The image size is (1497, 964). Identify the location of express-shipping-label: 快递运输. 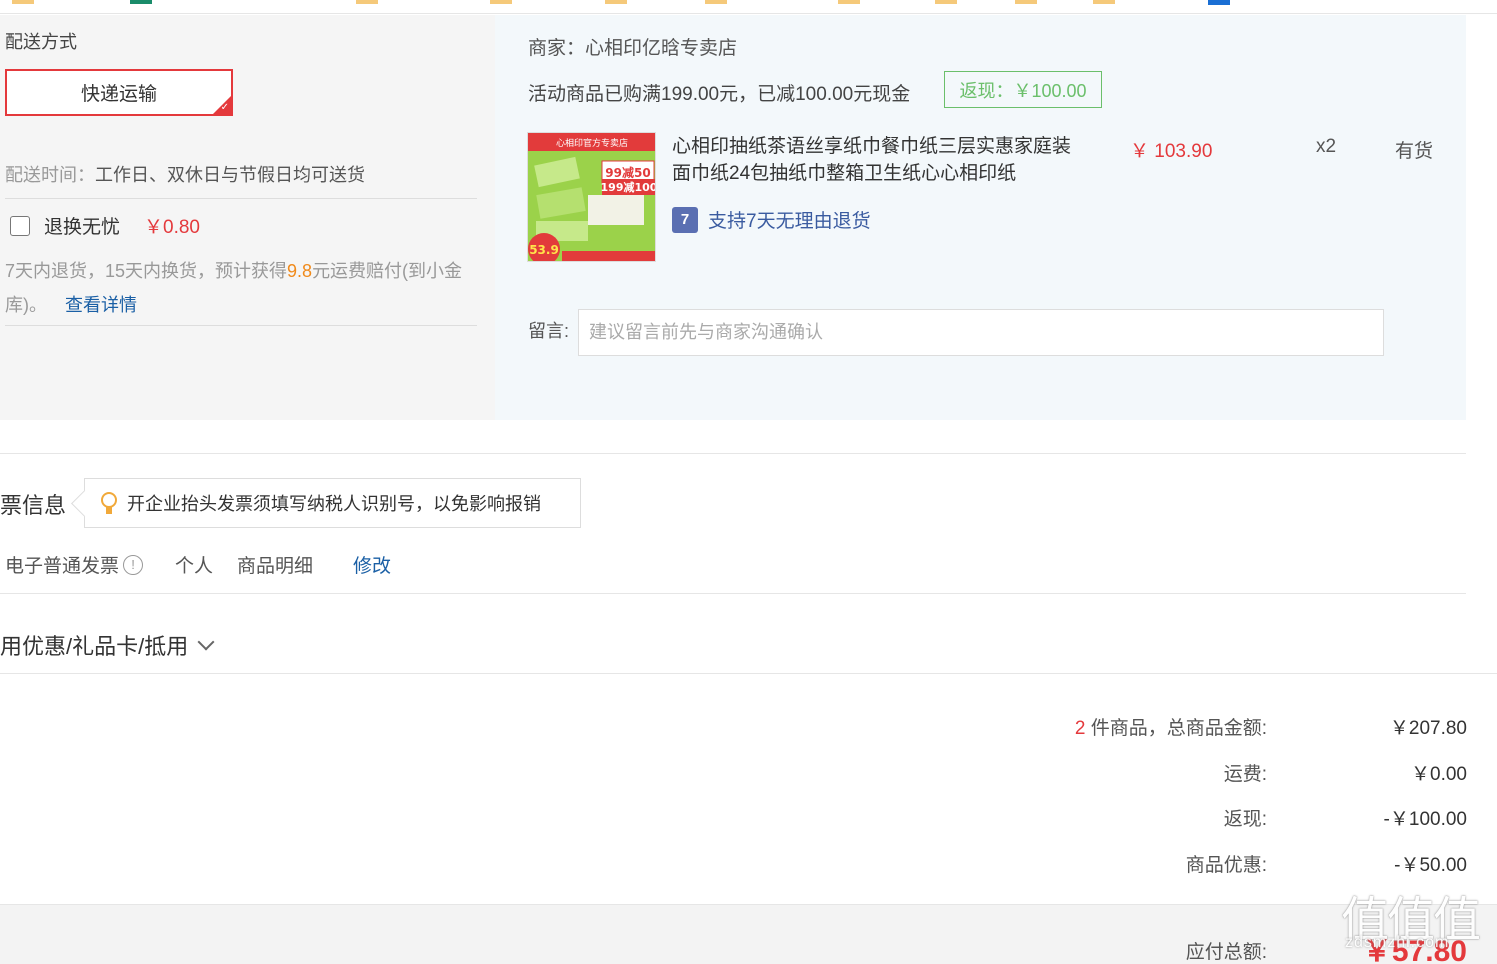
(118, 94).